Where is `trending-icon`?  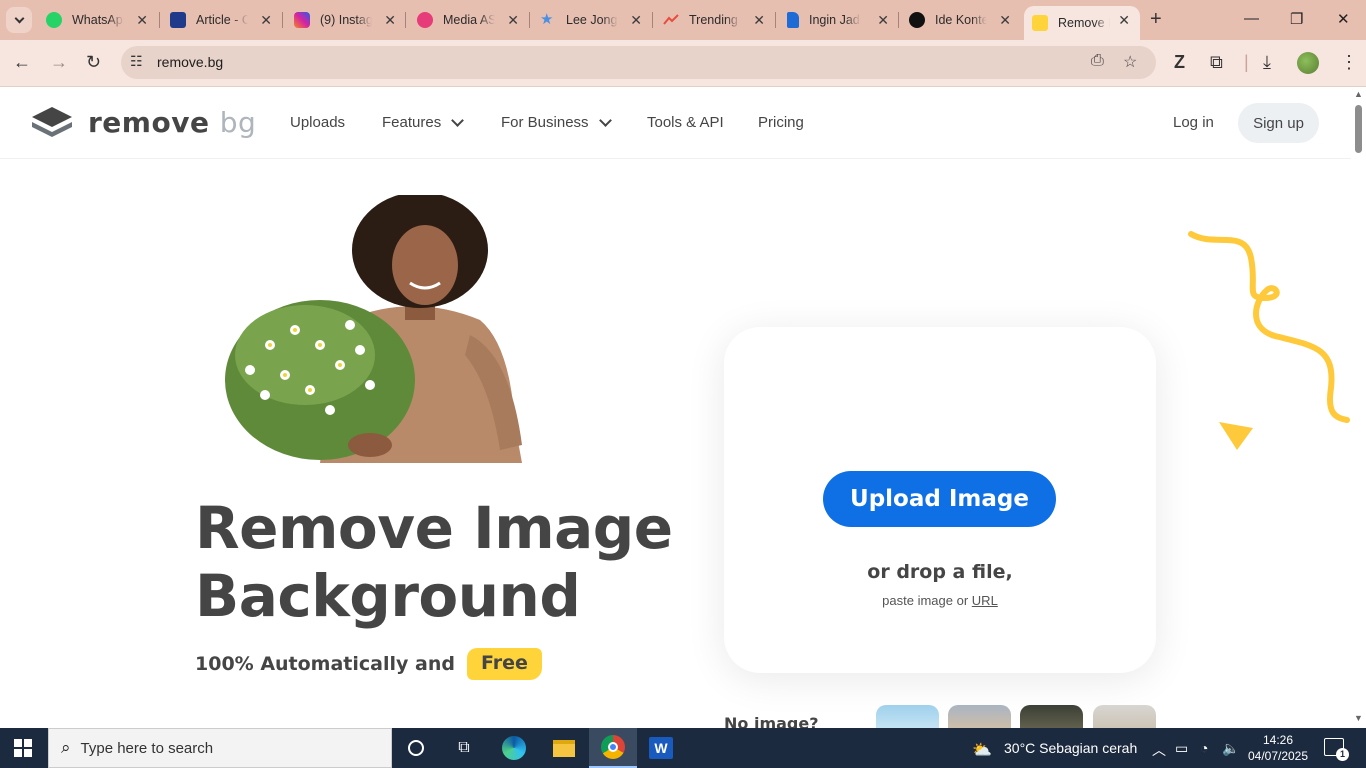
trending-icon is located at coordinates (671, 20).